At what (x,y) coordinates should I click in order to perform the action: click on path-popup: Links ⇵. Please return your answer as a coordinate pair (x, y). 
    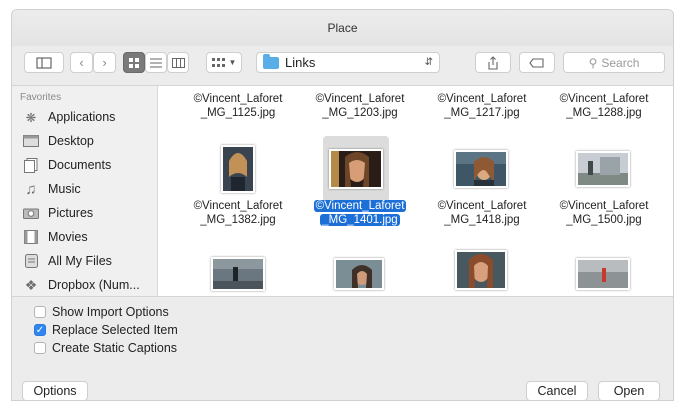
    Looking at the image, I should click on (348, 62).